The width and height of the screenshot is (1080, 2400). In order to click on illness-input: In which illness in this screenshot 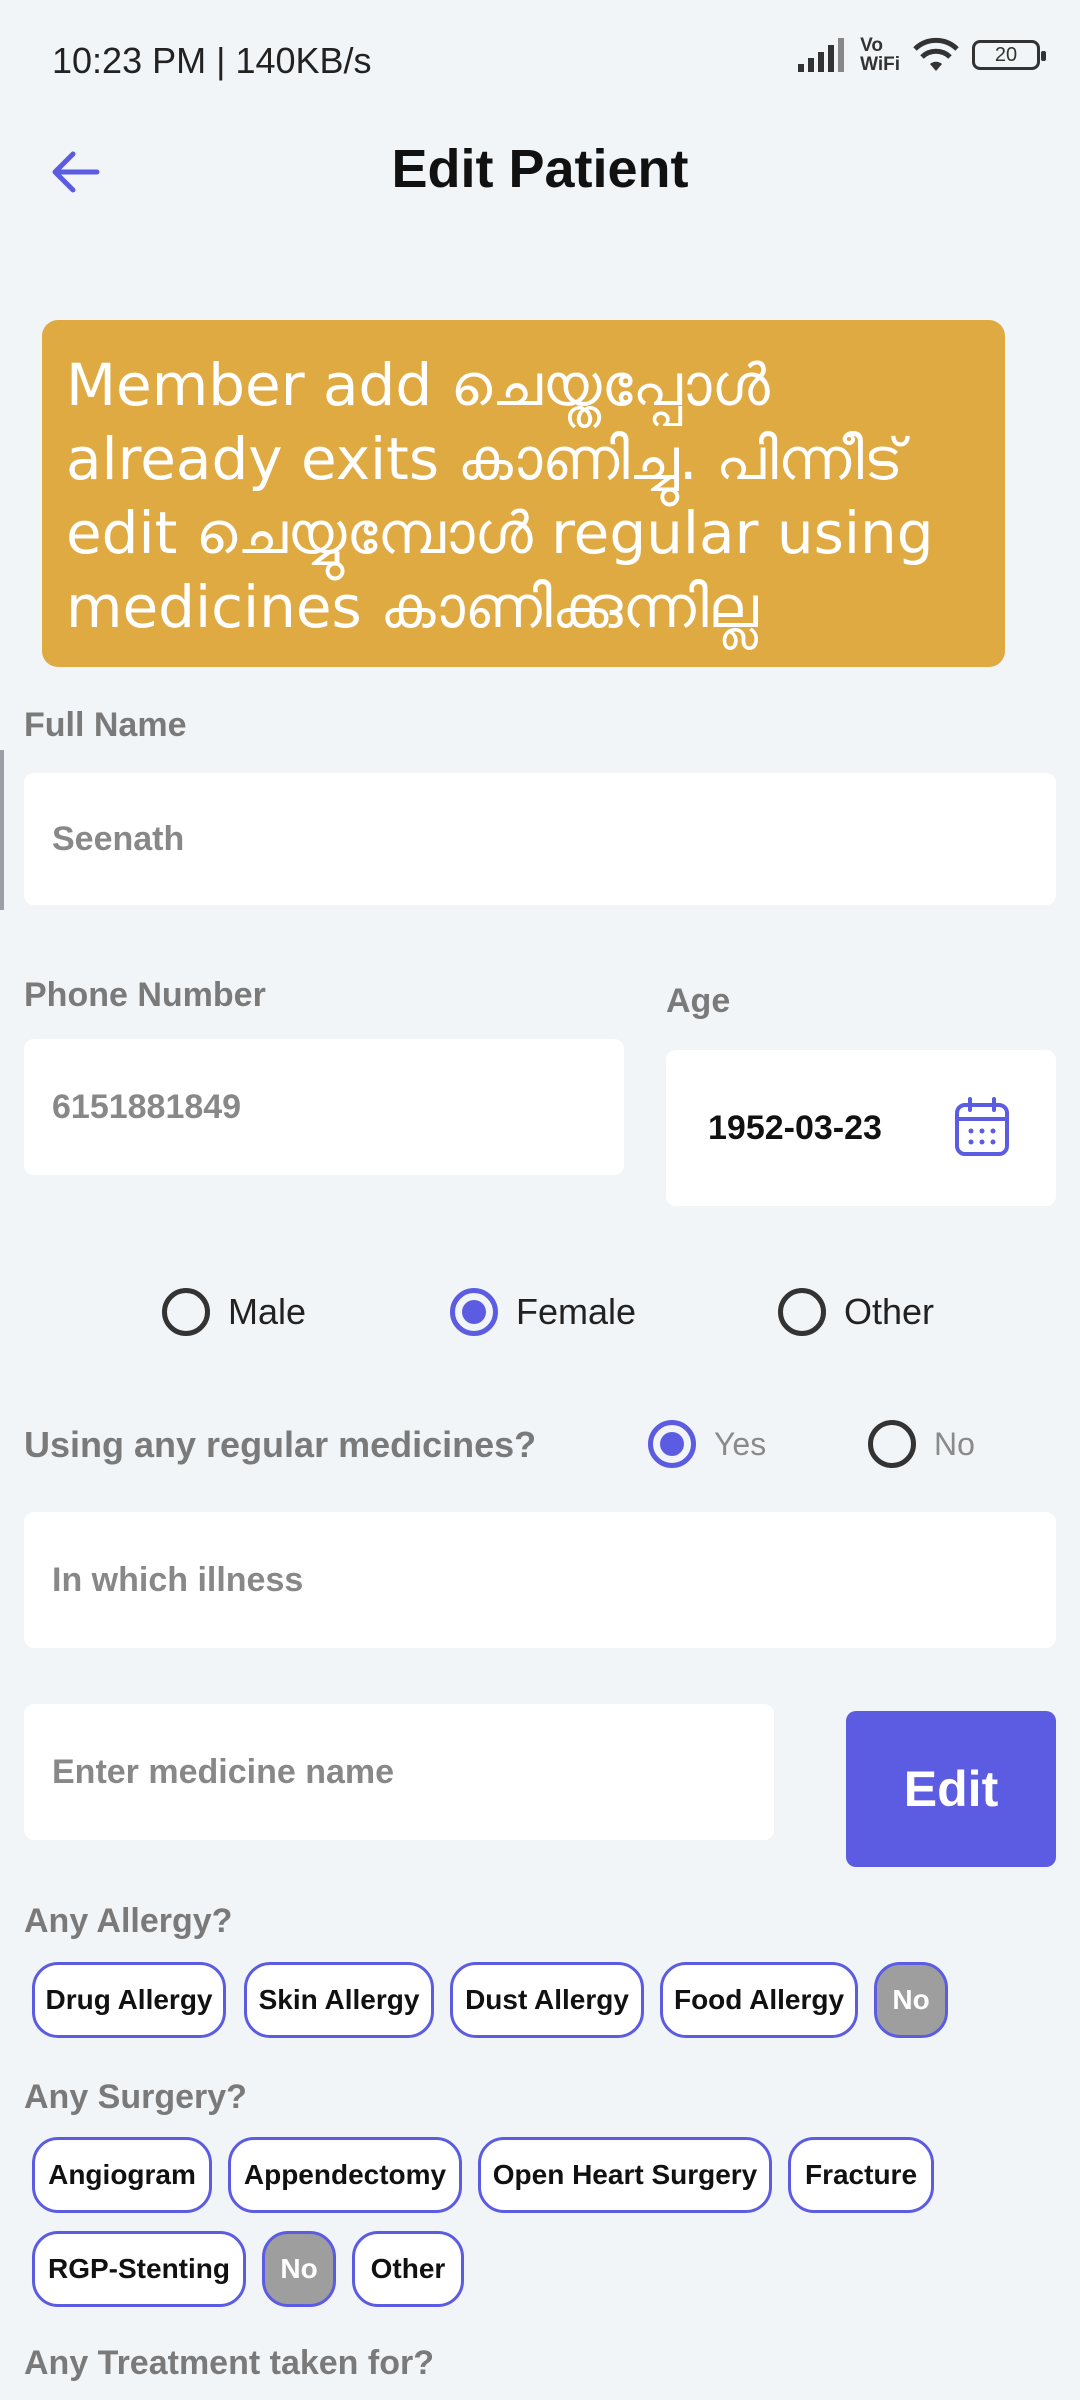, I will do `click(540, 1580)`.